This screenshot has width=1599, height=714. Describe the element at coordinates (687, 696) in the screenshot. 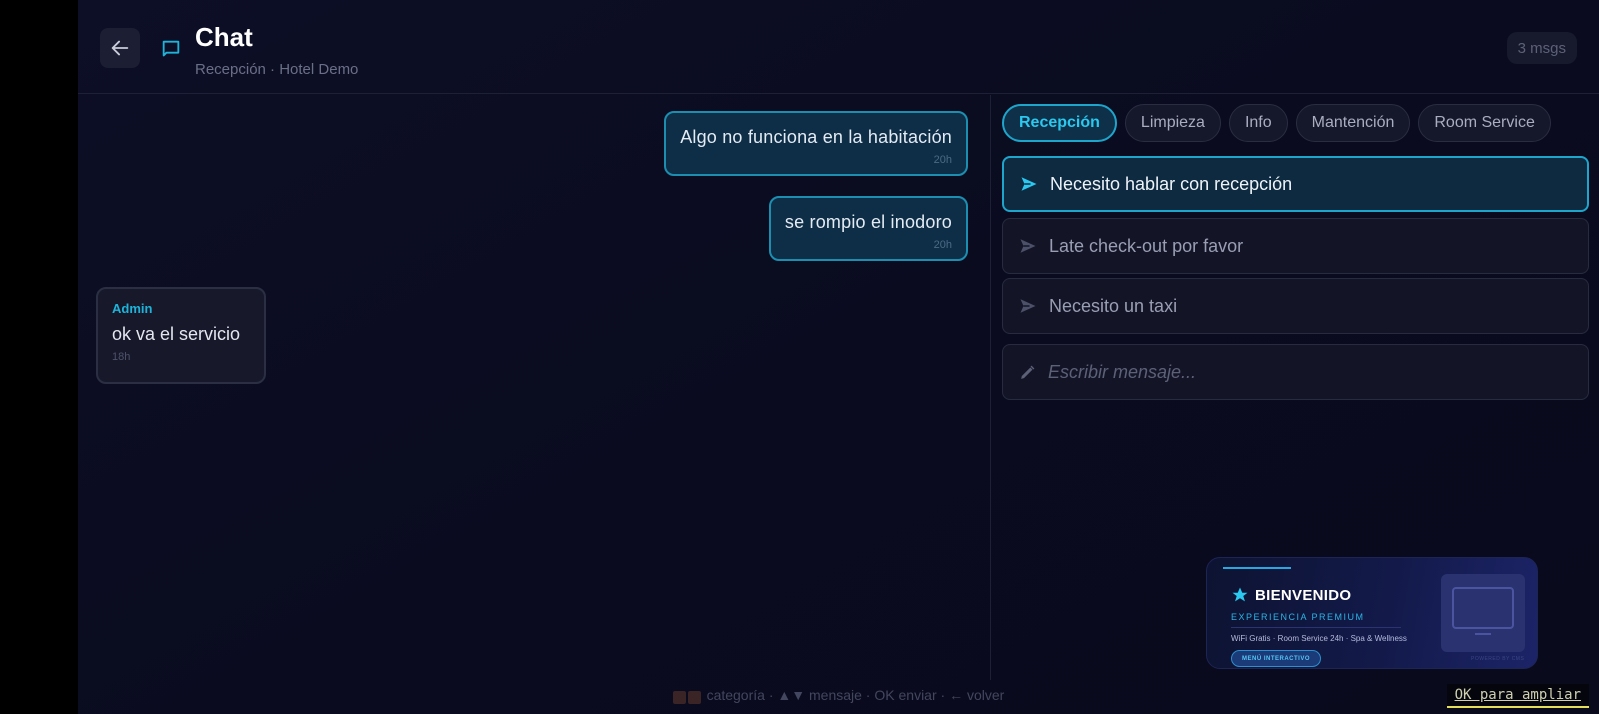

I see `left-right-keys-icon` at that location.